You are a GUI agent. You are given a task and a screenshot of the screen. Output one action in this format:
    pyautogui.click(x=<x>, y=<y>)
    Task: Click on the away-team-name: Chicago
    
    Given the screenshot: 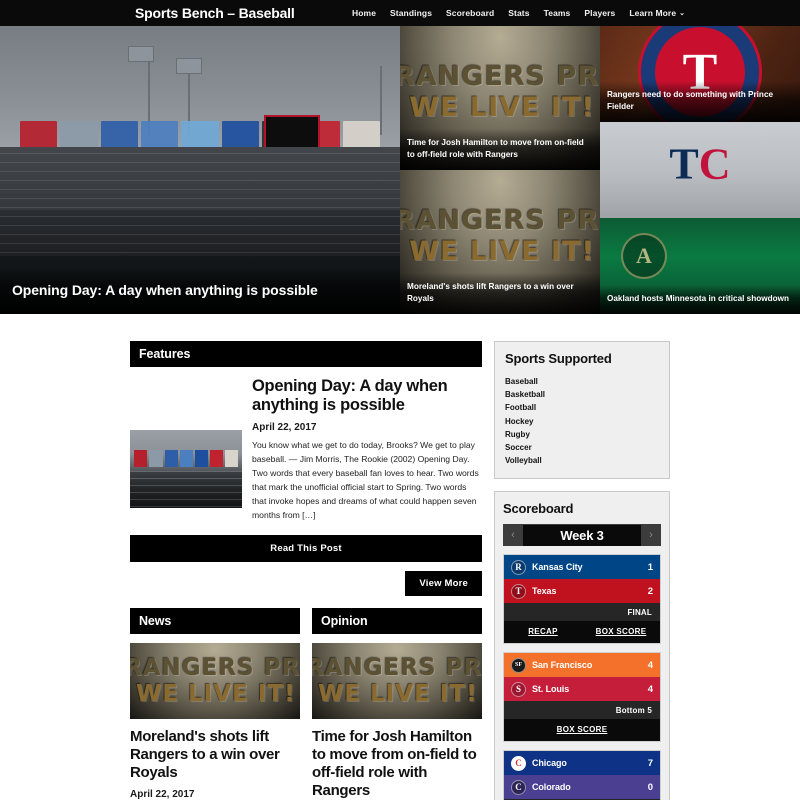 What is the action you would take?
    pyautogui.click(x=549, y=763)
    